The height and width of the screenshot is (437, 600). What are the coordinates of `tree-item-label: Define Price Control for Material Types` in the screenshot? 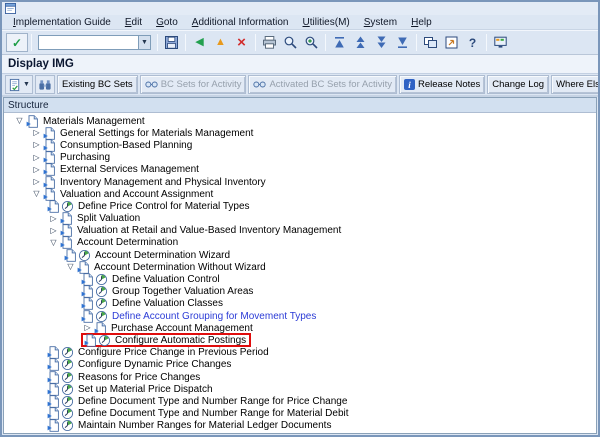 It's located at (162, 206).